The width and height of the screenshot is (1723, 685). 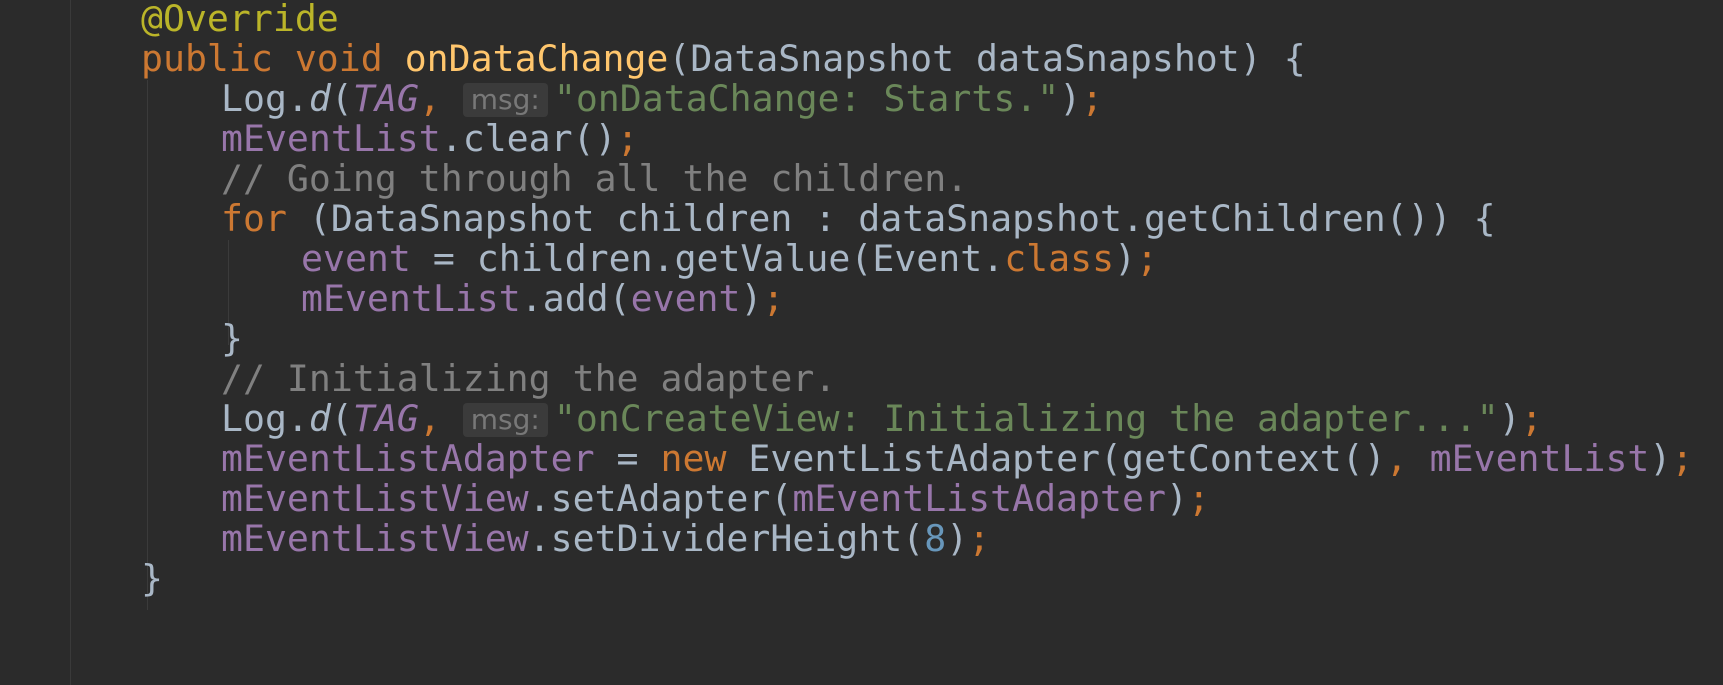 I want to click on code-line-4: mEventList.clear();, so click(x=430, y=139).